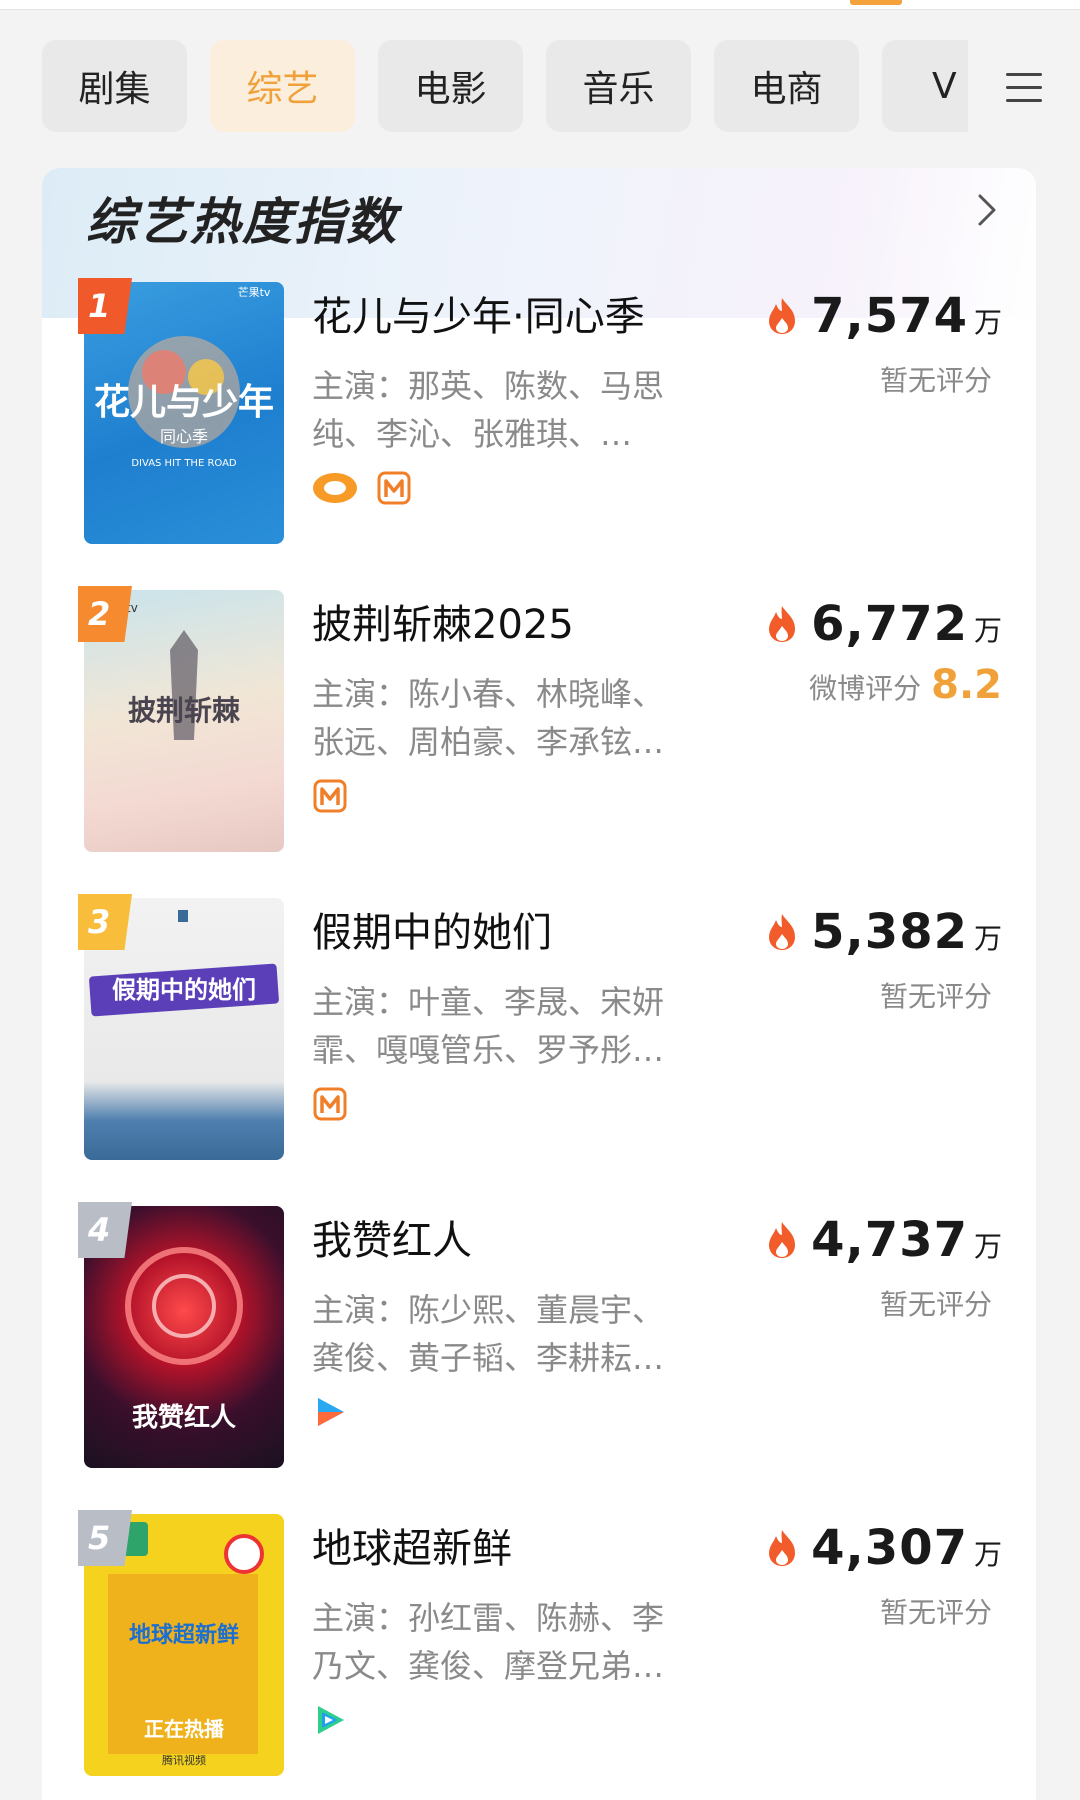  I want to click on cast-line: 主演：陈小春、林晓峰、, so click(488, 694).